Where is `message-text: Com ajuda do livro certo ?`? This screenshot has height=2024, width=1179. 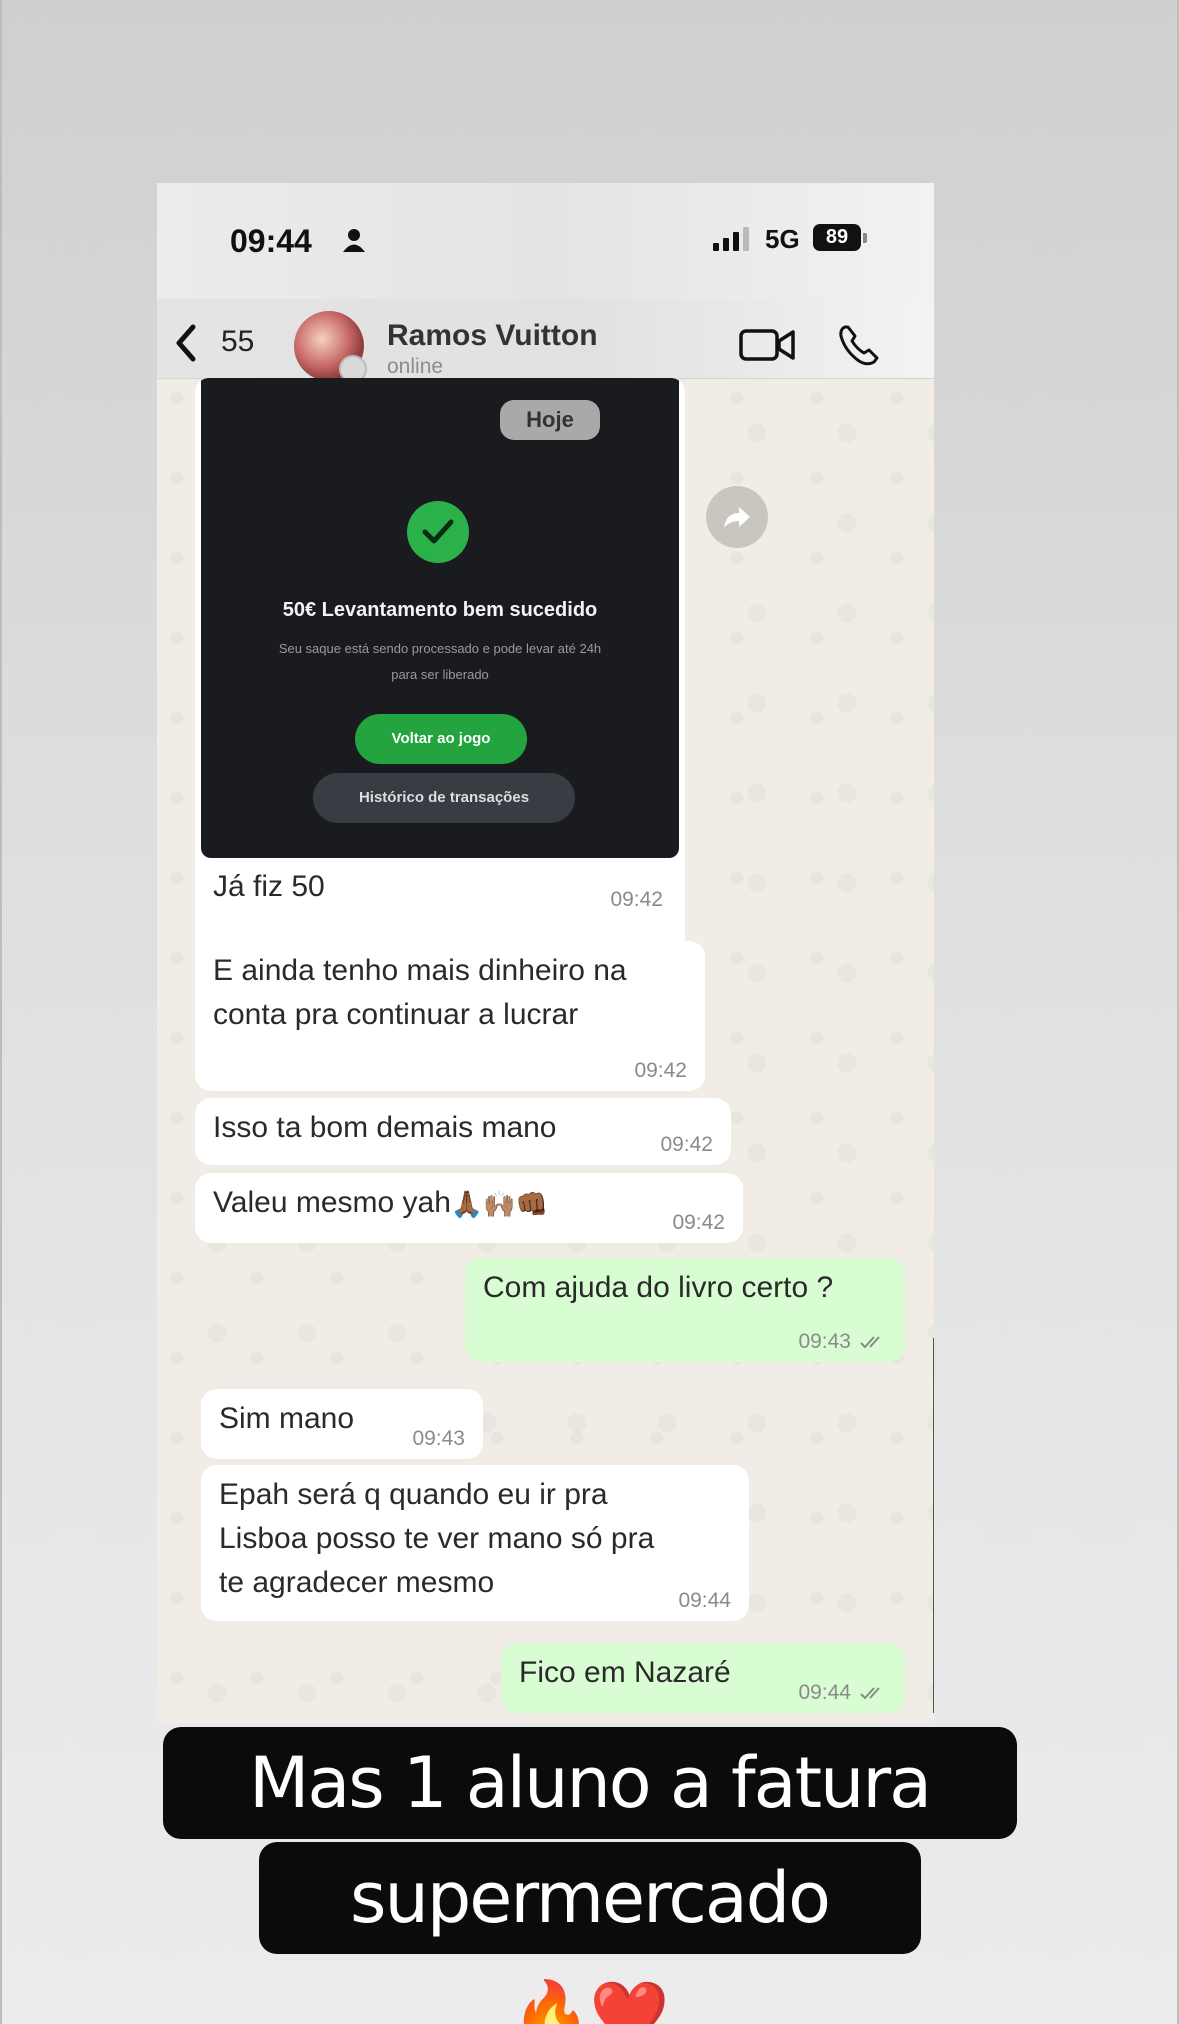
message-text: Com ajuda do livro certo ? is located at coordinates (658, 1287).